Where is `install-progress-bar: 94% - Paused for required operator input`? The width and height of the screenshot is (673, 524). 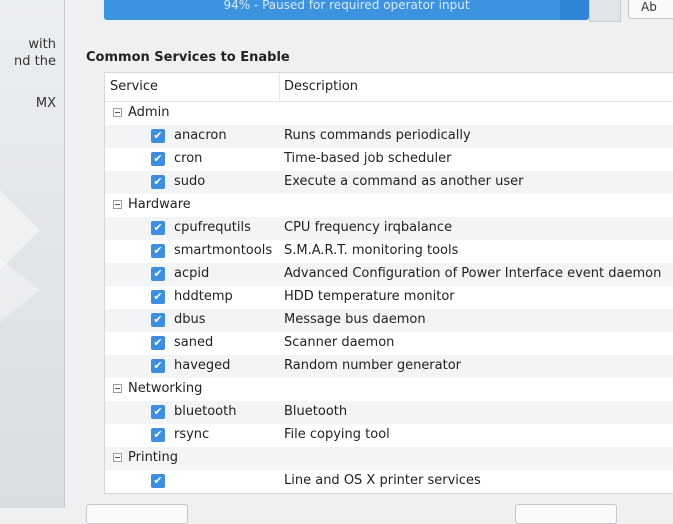
install-progress-bar: 94% - Paused for required operator input is located at coordinates (346, 10).